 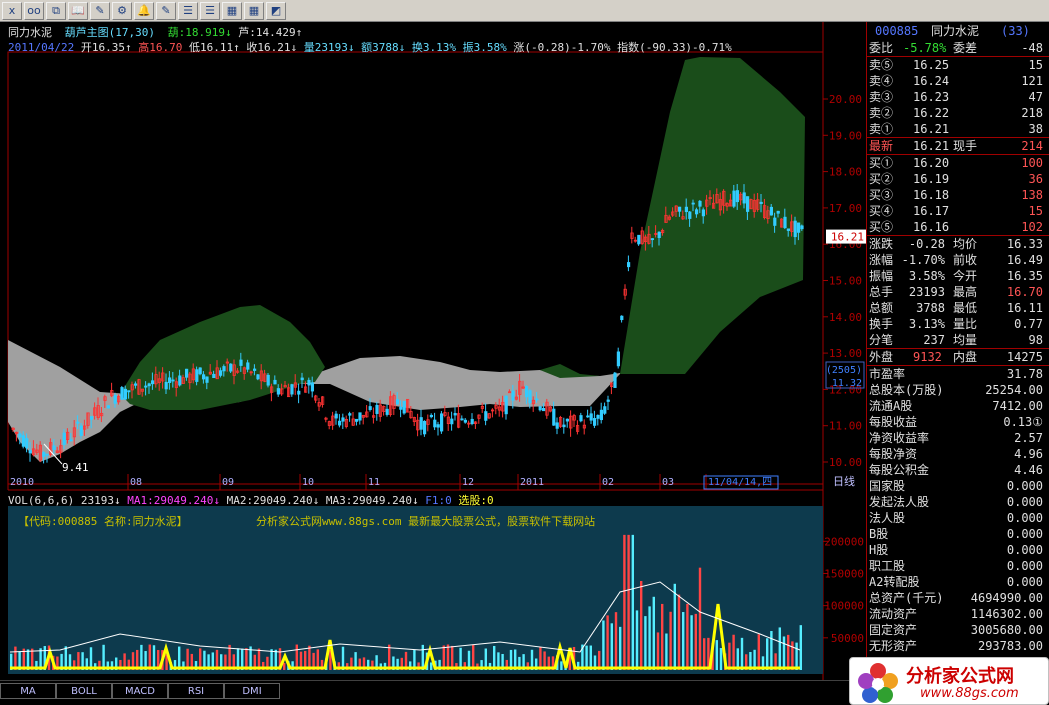 What do you see at coordinates (210, 10) in the screenshot?
I see `menu-icon: ☰` at bounding box center [210, 10].